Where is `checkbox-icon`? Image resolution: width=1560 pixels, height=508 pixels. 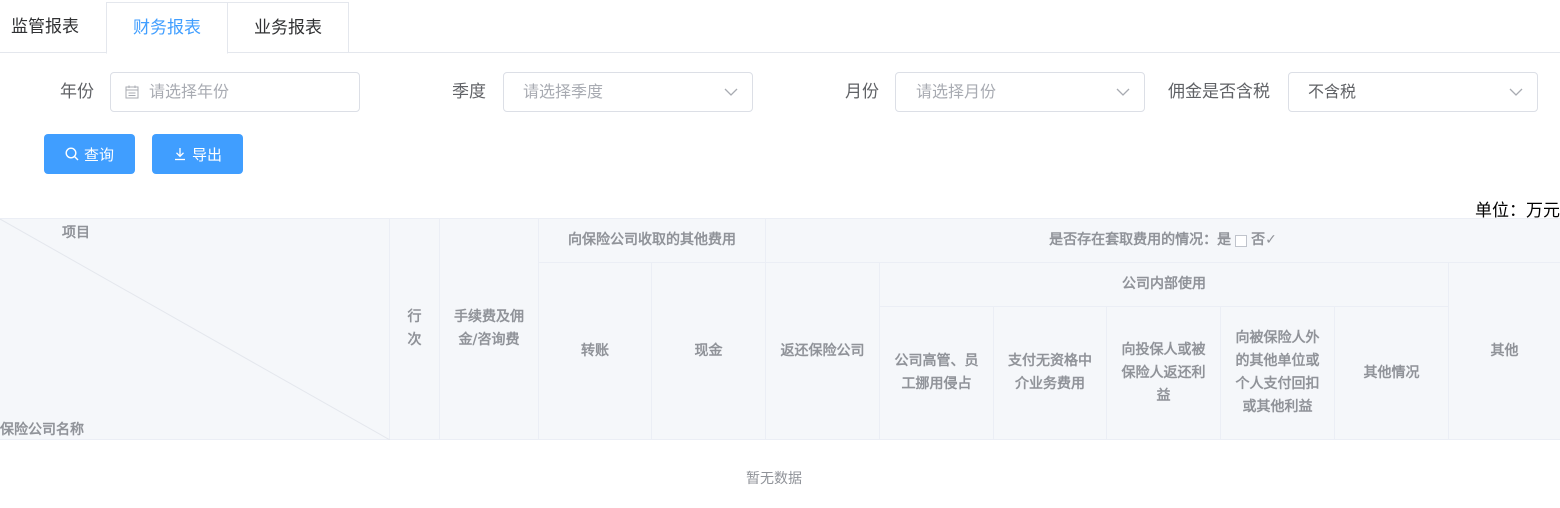
checkbox-icon is located at coordinates (1241, 240).